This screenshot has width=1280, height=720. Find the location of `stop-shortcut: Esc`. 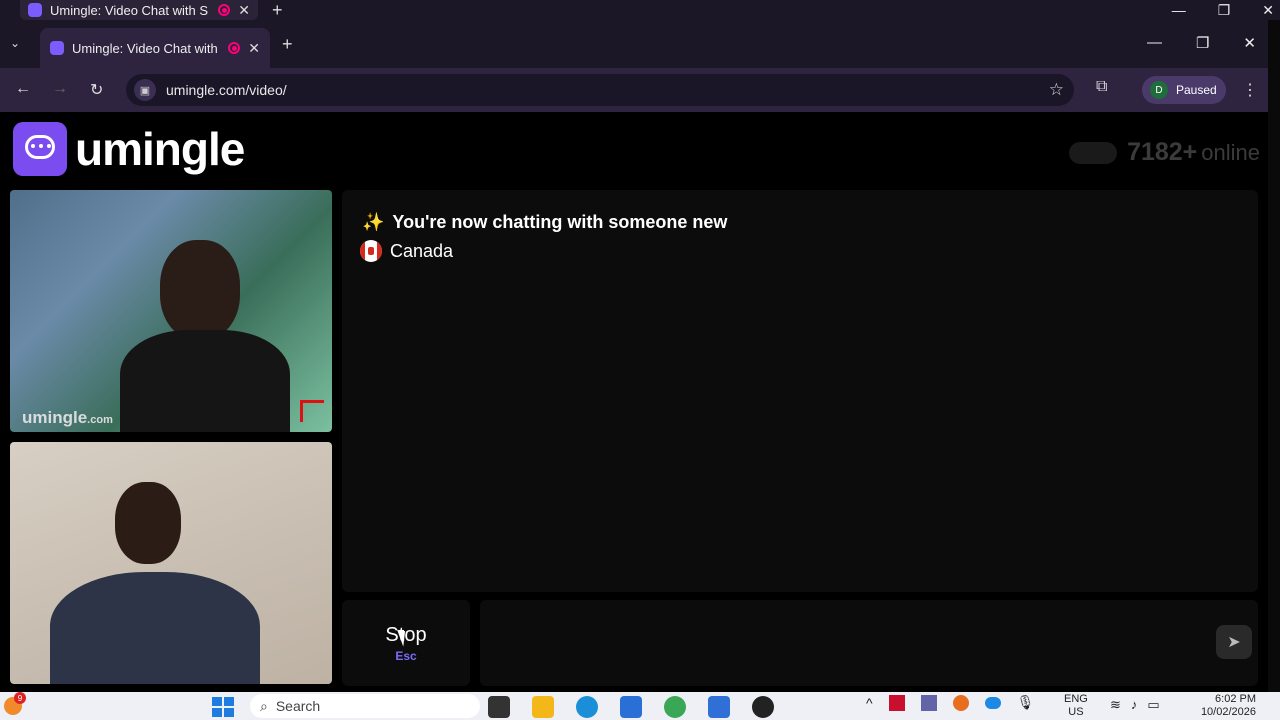

stop-shortcut: Esc is located at coordinates (406, 655).